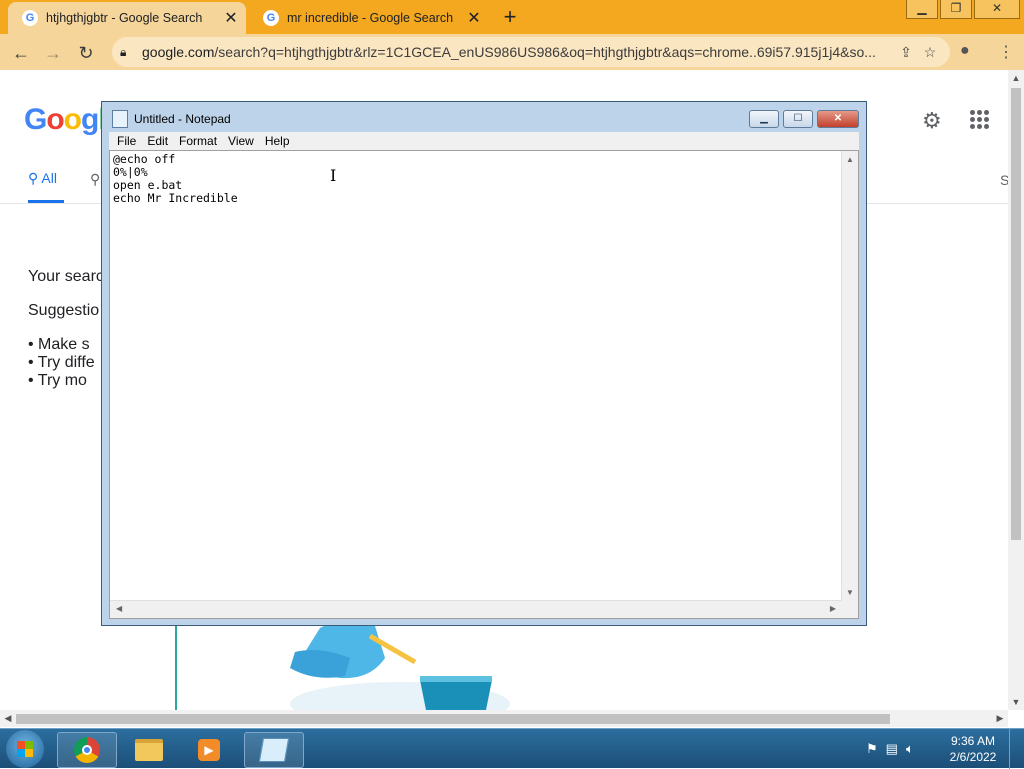 The width and height of the screenshot is (1024, 769). I want to click on tab-htjhgthjgbtr: G htjhgthjgbtr - Google Search ✕, so click(127, 18).